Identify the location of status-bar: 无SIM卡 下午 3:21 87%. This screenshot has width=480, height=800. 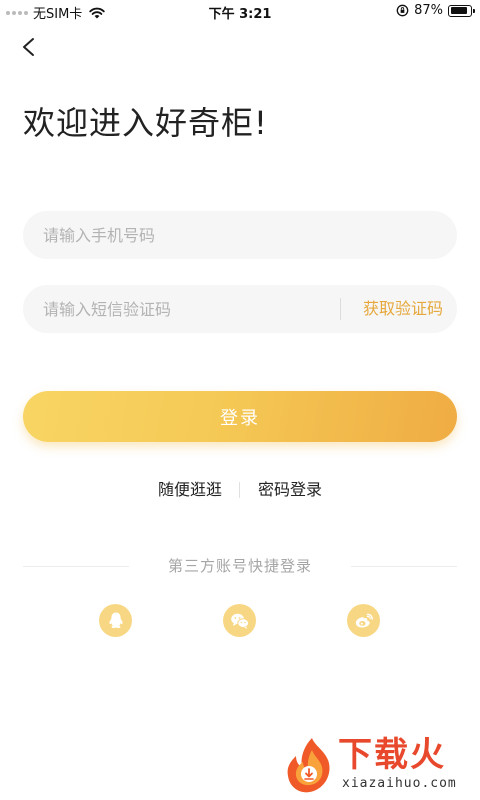
(240, 11).